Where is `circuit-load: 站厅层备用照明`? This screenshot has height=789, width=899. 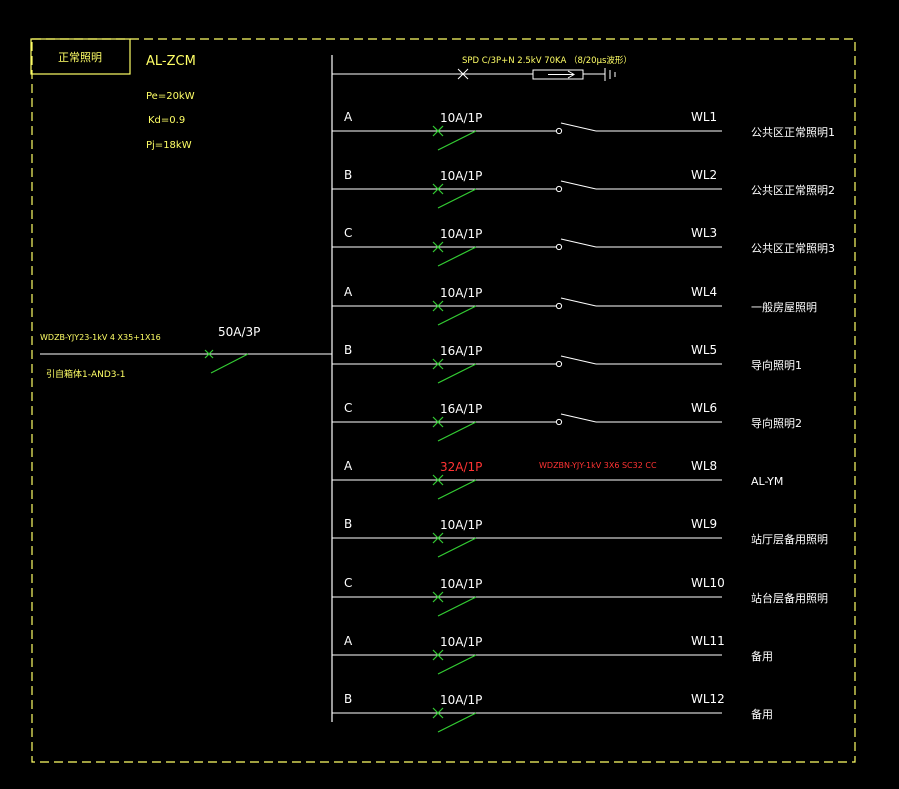 circuit-load: 站厅层备用照明 is located at coordinates (789, 539).